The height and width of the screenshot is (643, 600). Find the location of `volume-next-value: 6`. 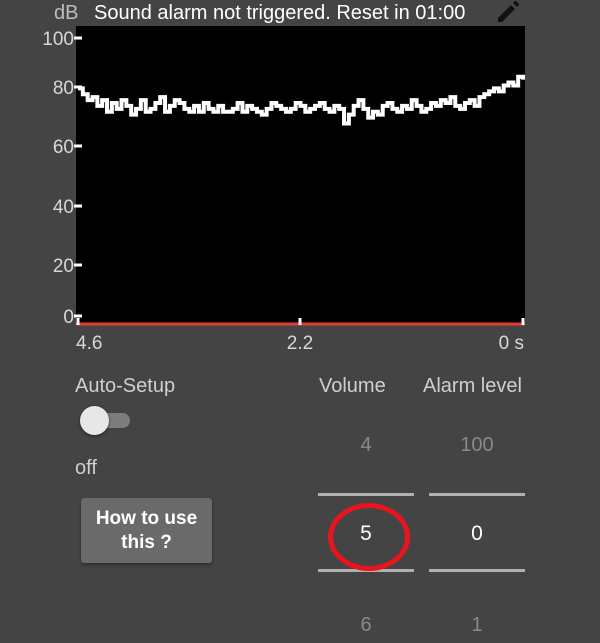

volume-next-value: 6 is located at coordinates (366, 625).